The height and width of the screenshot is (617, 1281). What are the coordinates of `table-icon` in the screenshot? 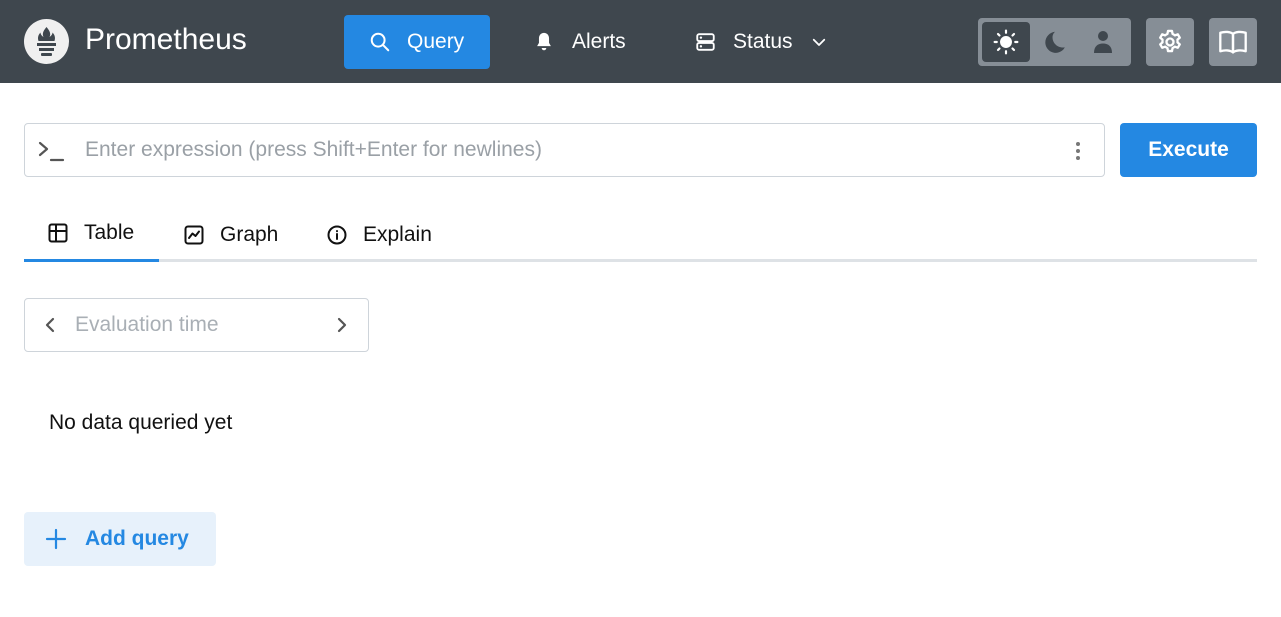 It's located at (58, 233).